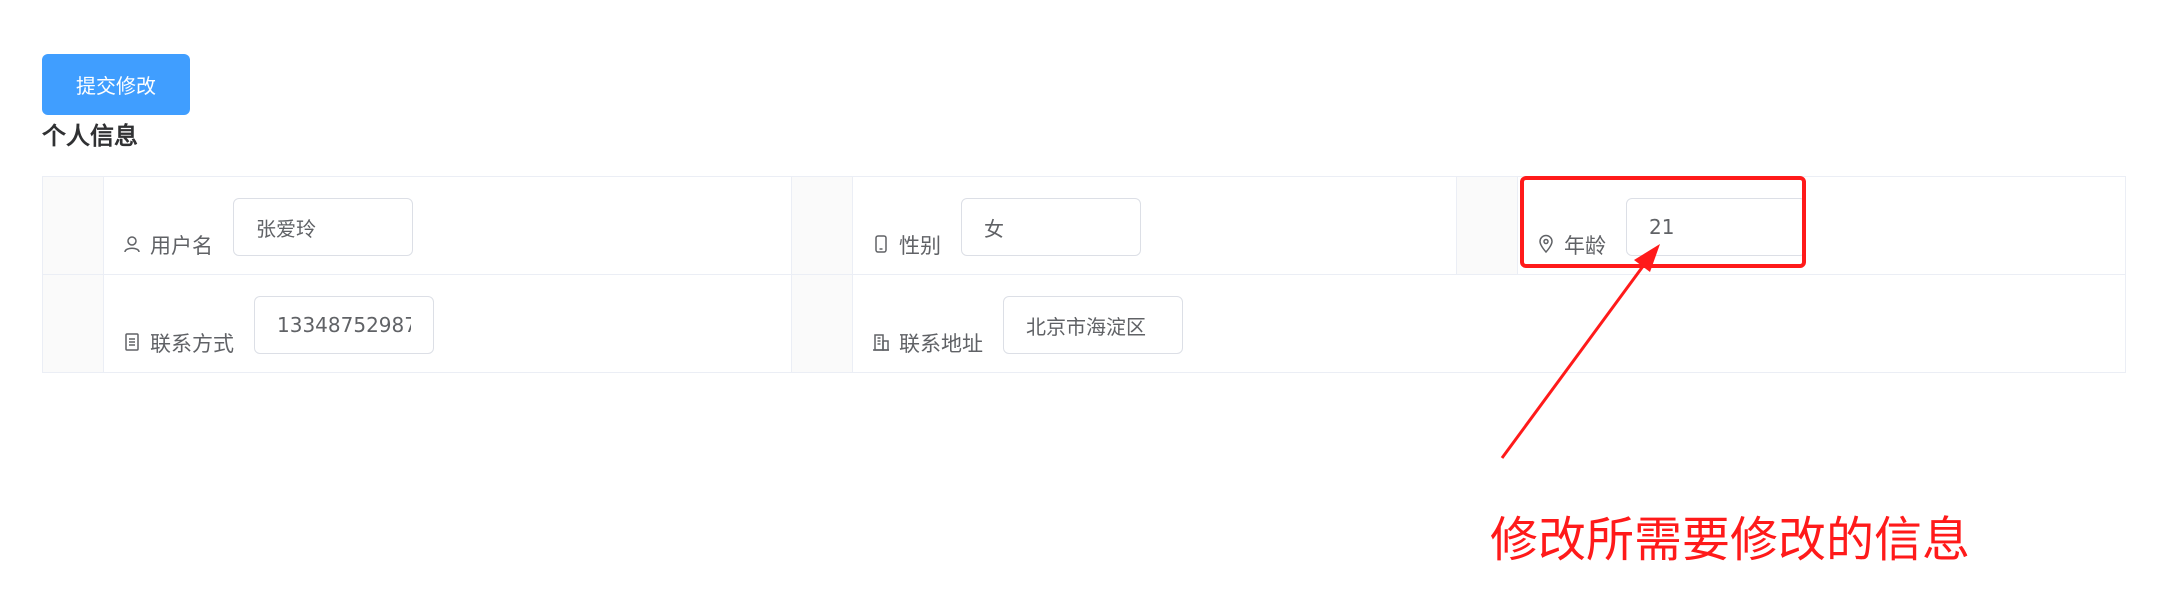  What do you see at coordinates (1821, 225) in the screenshot?
I see `age-cell: 年龄` at bounding box center [1821, 225].